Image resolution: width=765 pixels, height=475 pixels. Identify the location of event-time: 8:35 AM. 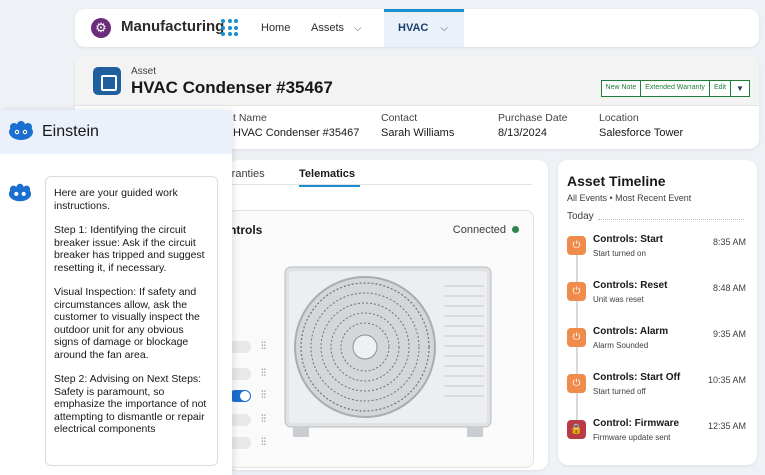
(729, 242).